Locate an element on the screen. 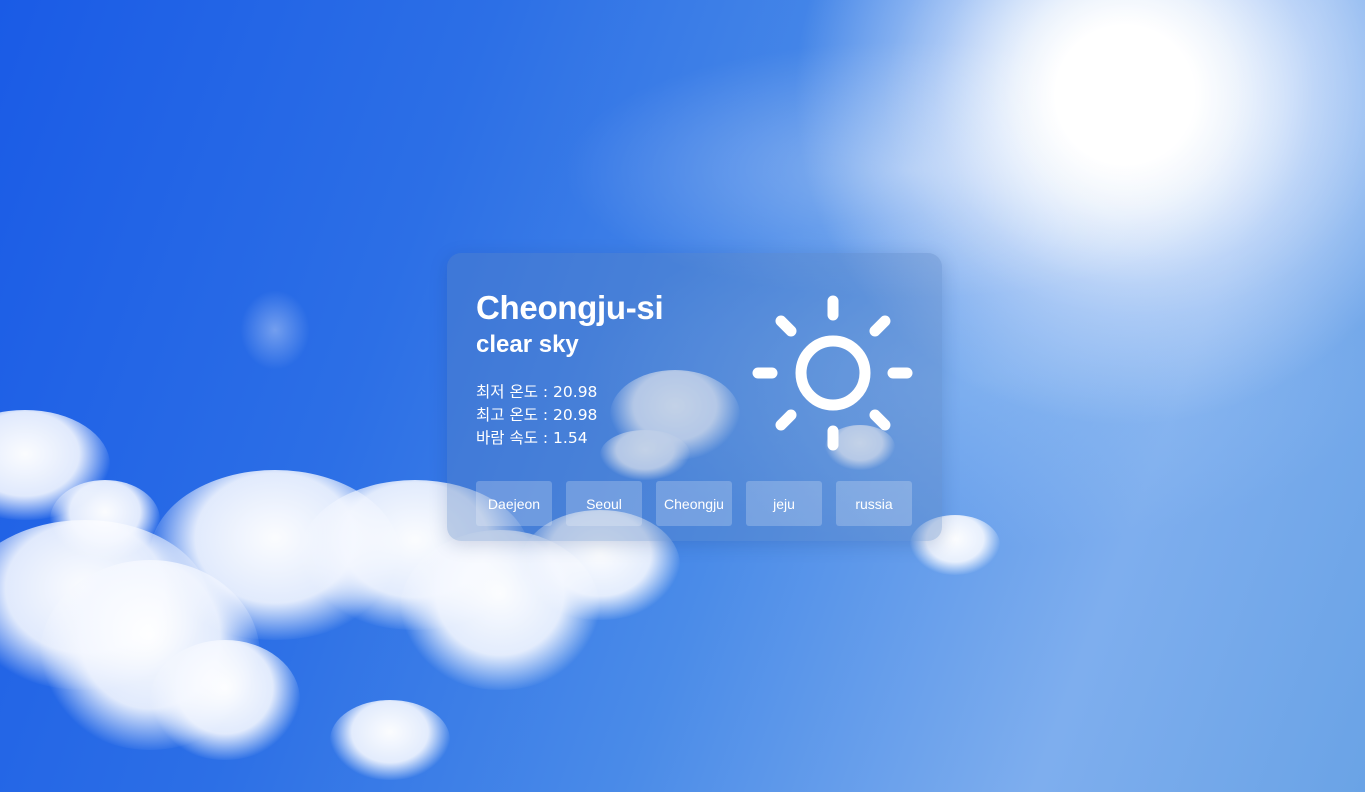 The width and height of the screenshot is (1365, 792). city-button-seoul: Seoul is located at coordinates (604, 503).